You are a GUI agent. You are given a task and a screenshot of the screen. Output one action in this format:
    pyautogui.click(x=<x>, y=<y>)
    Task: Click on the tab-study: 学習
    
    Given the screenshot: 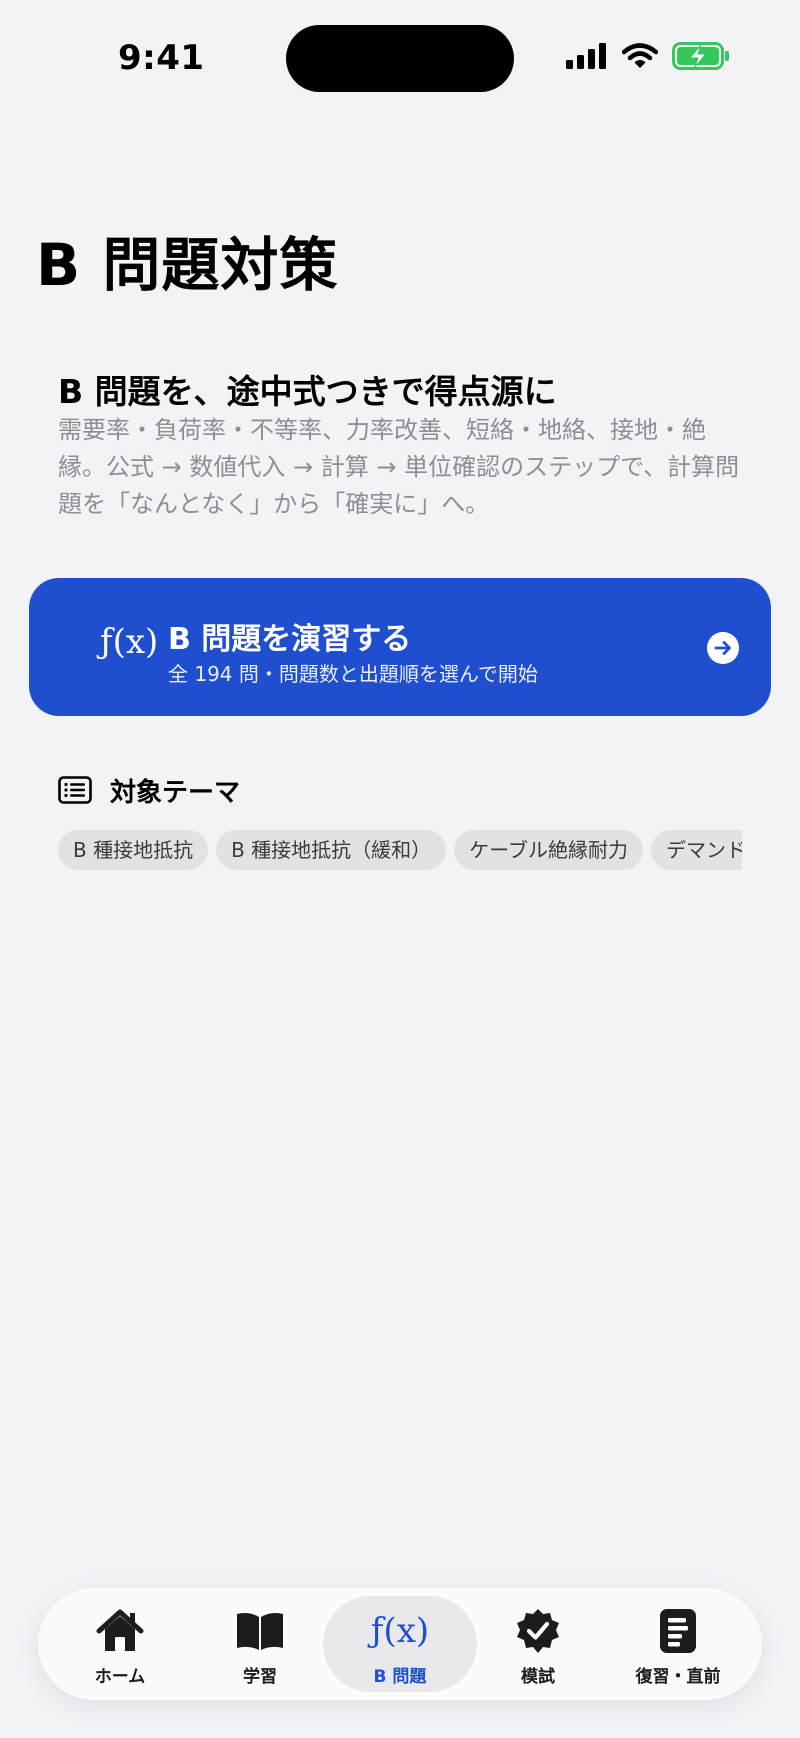 What is the action you would take?
    pyautogui.click(x=260, y=1644)
    